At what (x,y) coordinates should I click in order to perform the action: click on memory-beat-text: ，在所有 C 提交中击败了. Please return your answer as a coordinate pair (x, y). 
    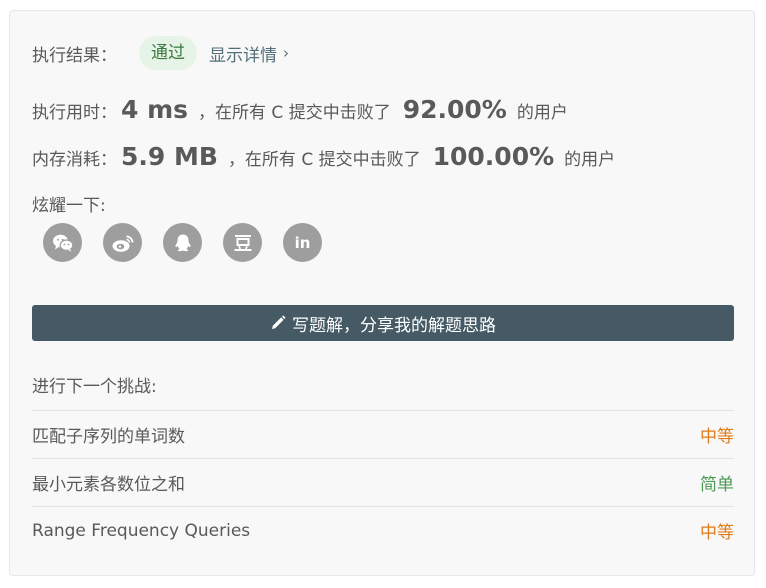
    Looking at the image, I should click on (324, 160).